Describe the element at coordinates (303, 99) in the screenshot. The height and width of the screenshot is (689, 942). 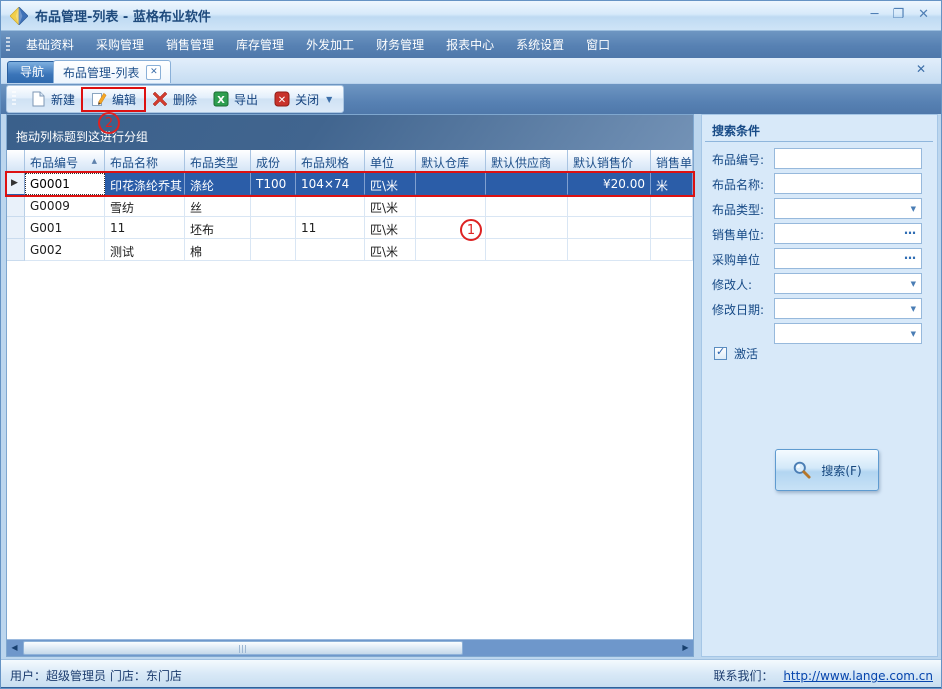
I see `toolbar-close-button: ✕ 关闭 ▼` at that location.